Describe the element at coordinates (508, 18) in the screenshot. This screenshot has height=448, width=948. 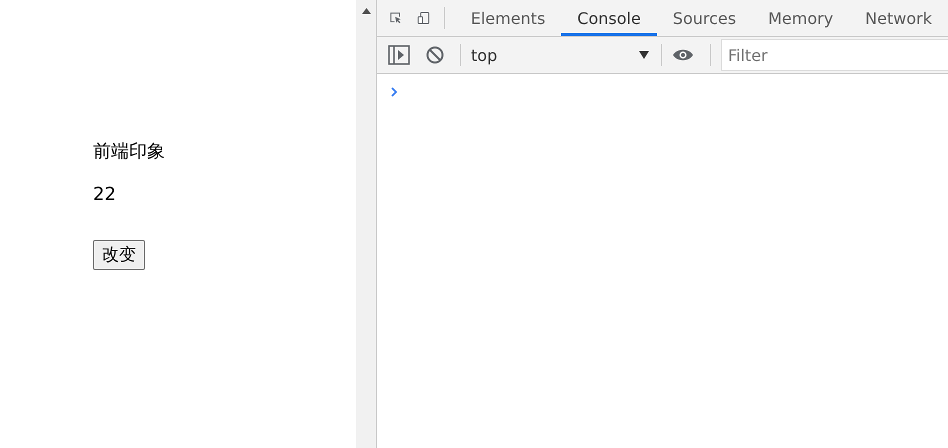
I see `devtools-tab: Elements` at that location.